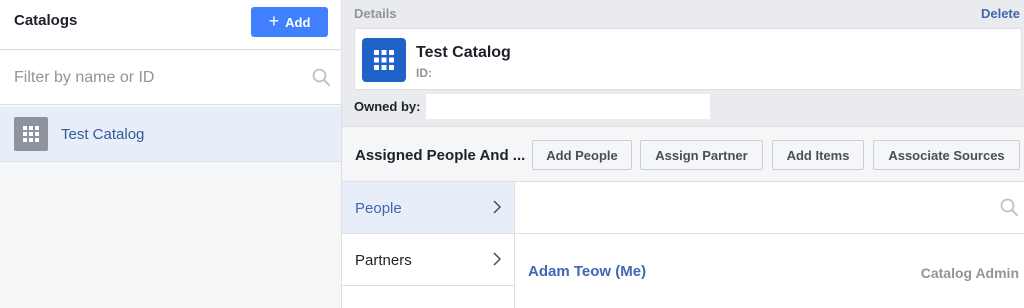 Image resolution: width=1024 pixels, height=308 pixels. Describe the element at coordinates (383, 260) in the screenshot. I see `tab-label: Partners` at that location.